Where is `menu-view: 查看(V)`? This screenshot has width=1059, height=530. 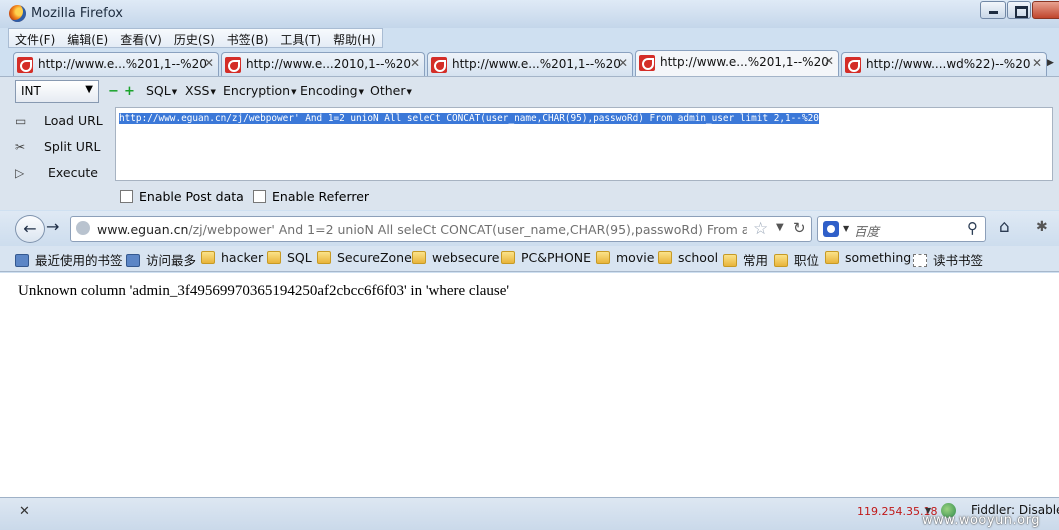
menu-view: 查看(V) is located at coordinates (141, 38).